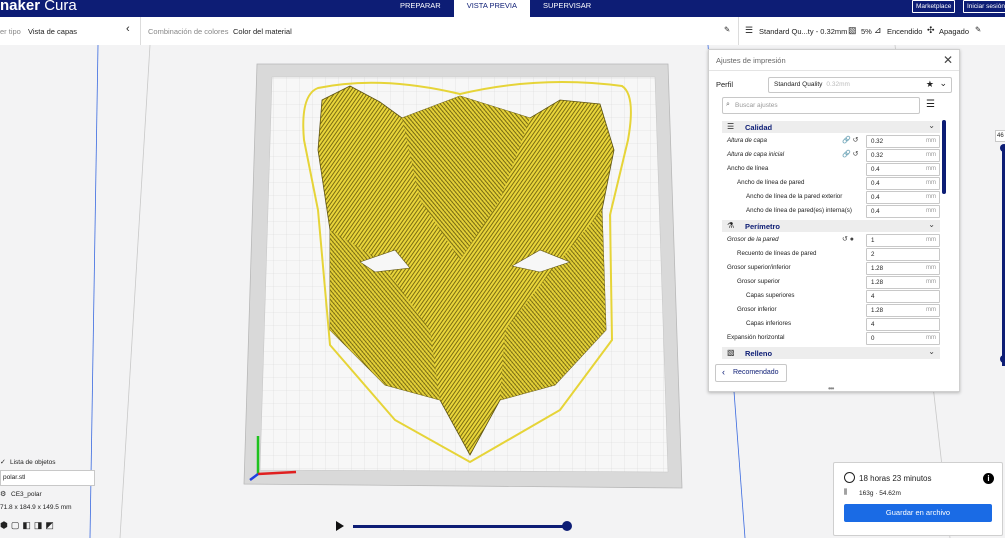  What do you see at coordinates (757, 309) in the screenshot?
I see `setting-label: Grosor inferior` at bounding box center [757, 309].